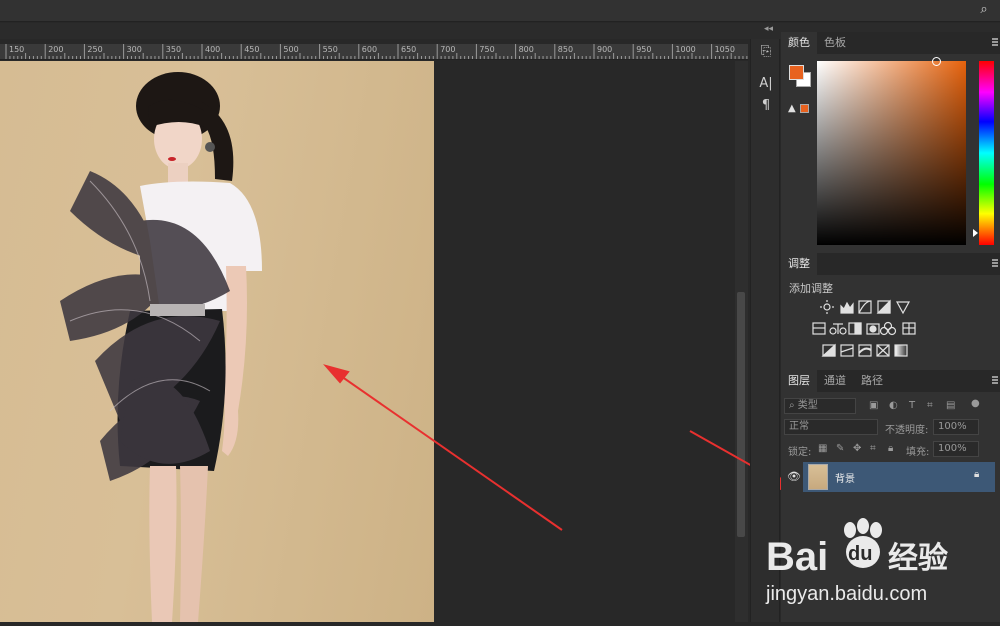 The width and height of the screenshot is (1000, 626). I want to click on blend-mode-value: 正常, so click(799, 426).